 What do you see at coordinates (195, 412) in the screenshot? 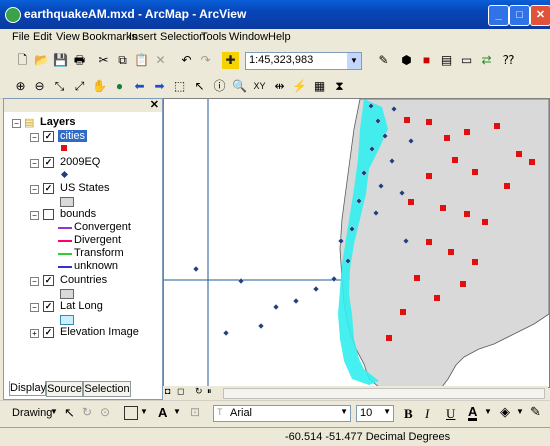
I see `edit-vertices-icon: ⊡` at bounding box center [195, 412].